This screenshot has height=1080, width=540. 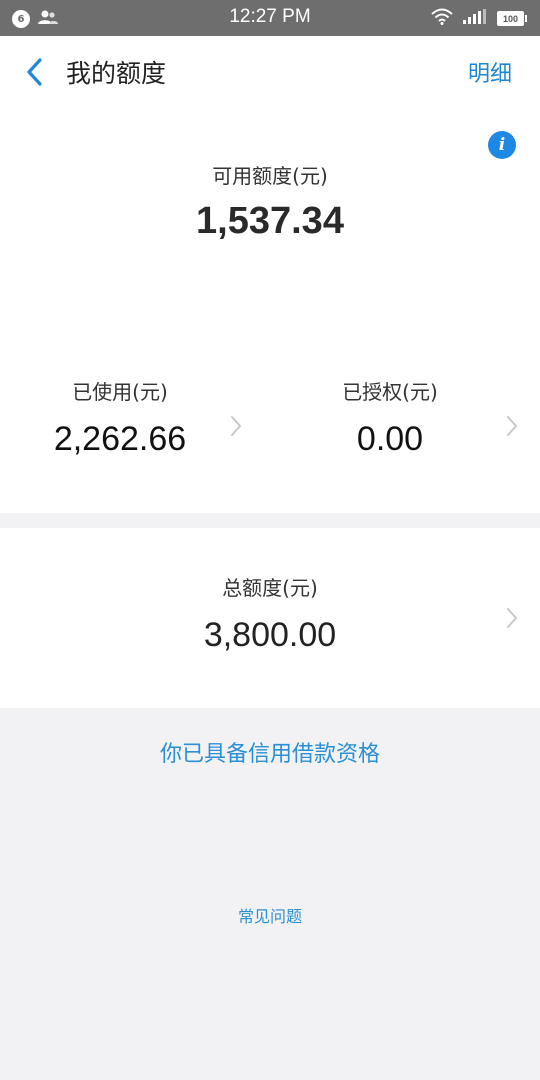 I want to click on page-title: 我的额度, so click(x=116, y=73).